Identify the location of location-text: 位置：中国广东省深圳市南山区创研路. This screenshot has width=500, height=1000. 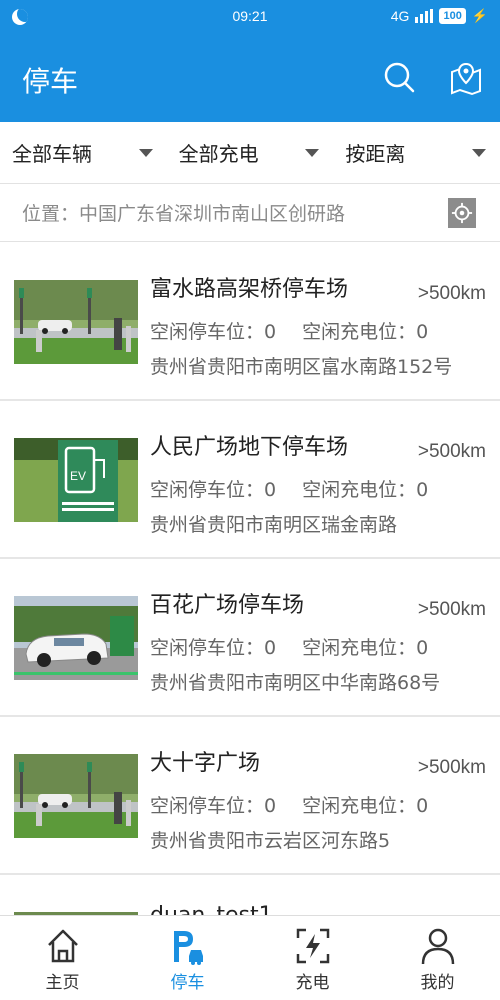
(184, 214).